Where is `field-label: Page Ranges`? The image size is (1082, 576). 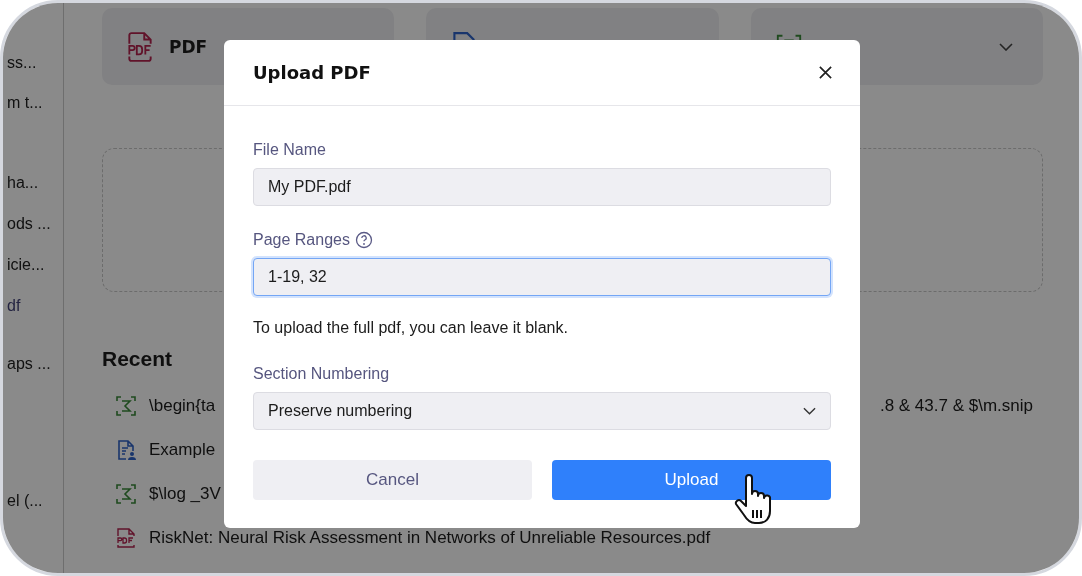 field-label: Page Ranges is located at coordinates (301, 240).